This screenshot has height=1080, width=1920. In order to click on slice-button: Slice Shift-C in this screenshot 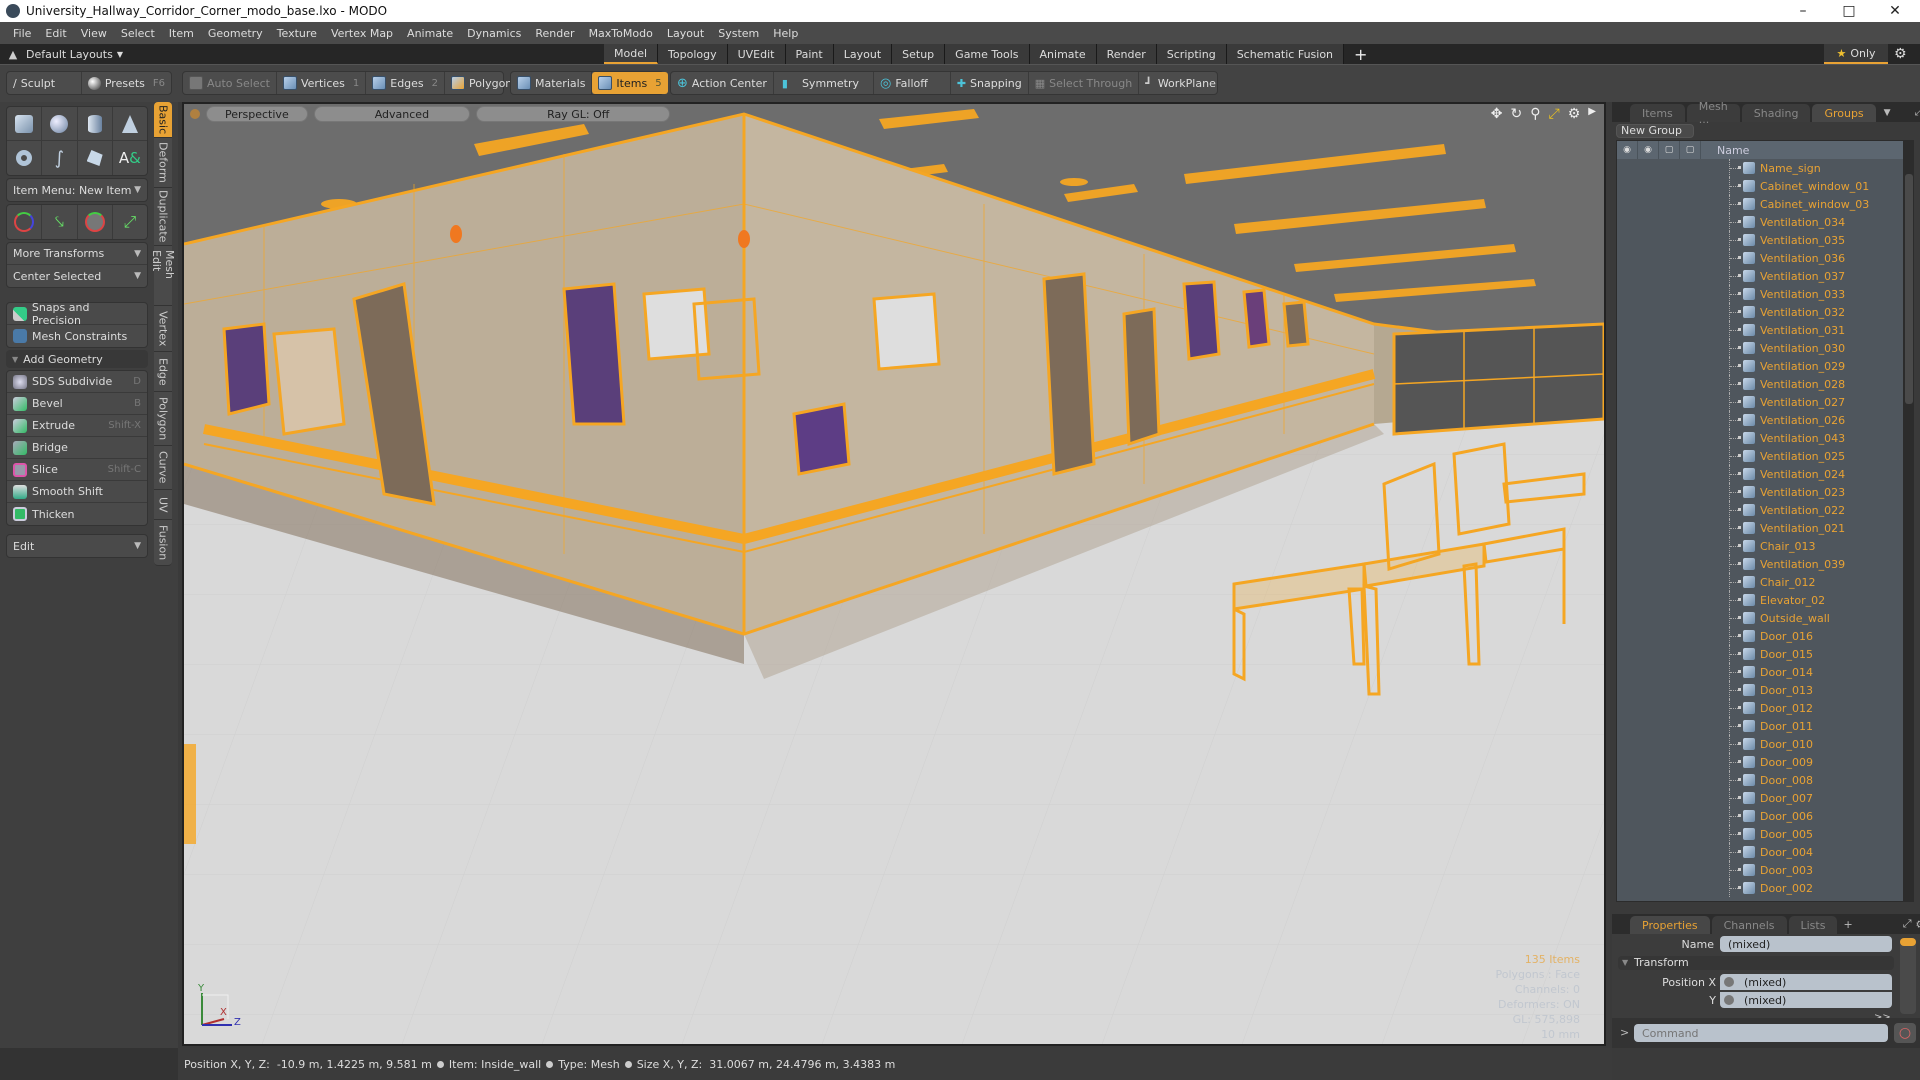, I will do `click(77, 470)`.